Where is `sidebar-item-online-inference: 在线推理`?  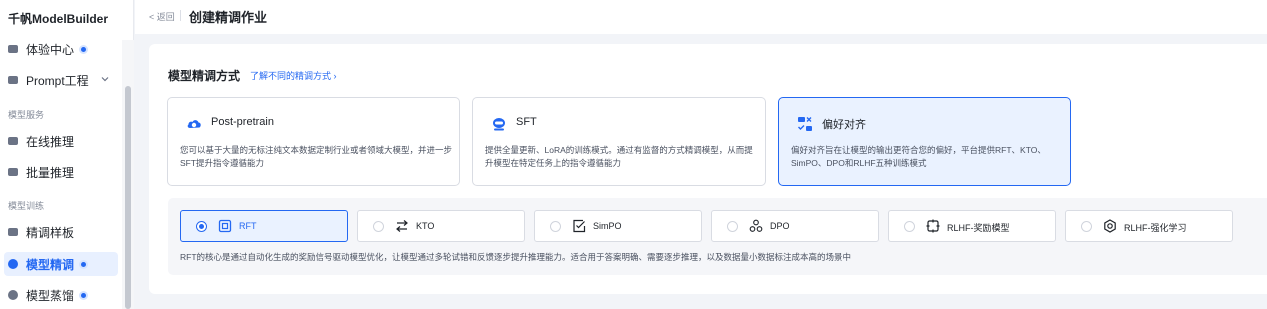 sidebar-item-online-inference: 在线推理 is located at coordinates (61, 141).